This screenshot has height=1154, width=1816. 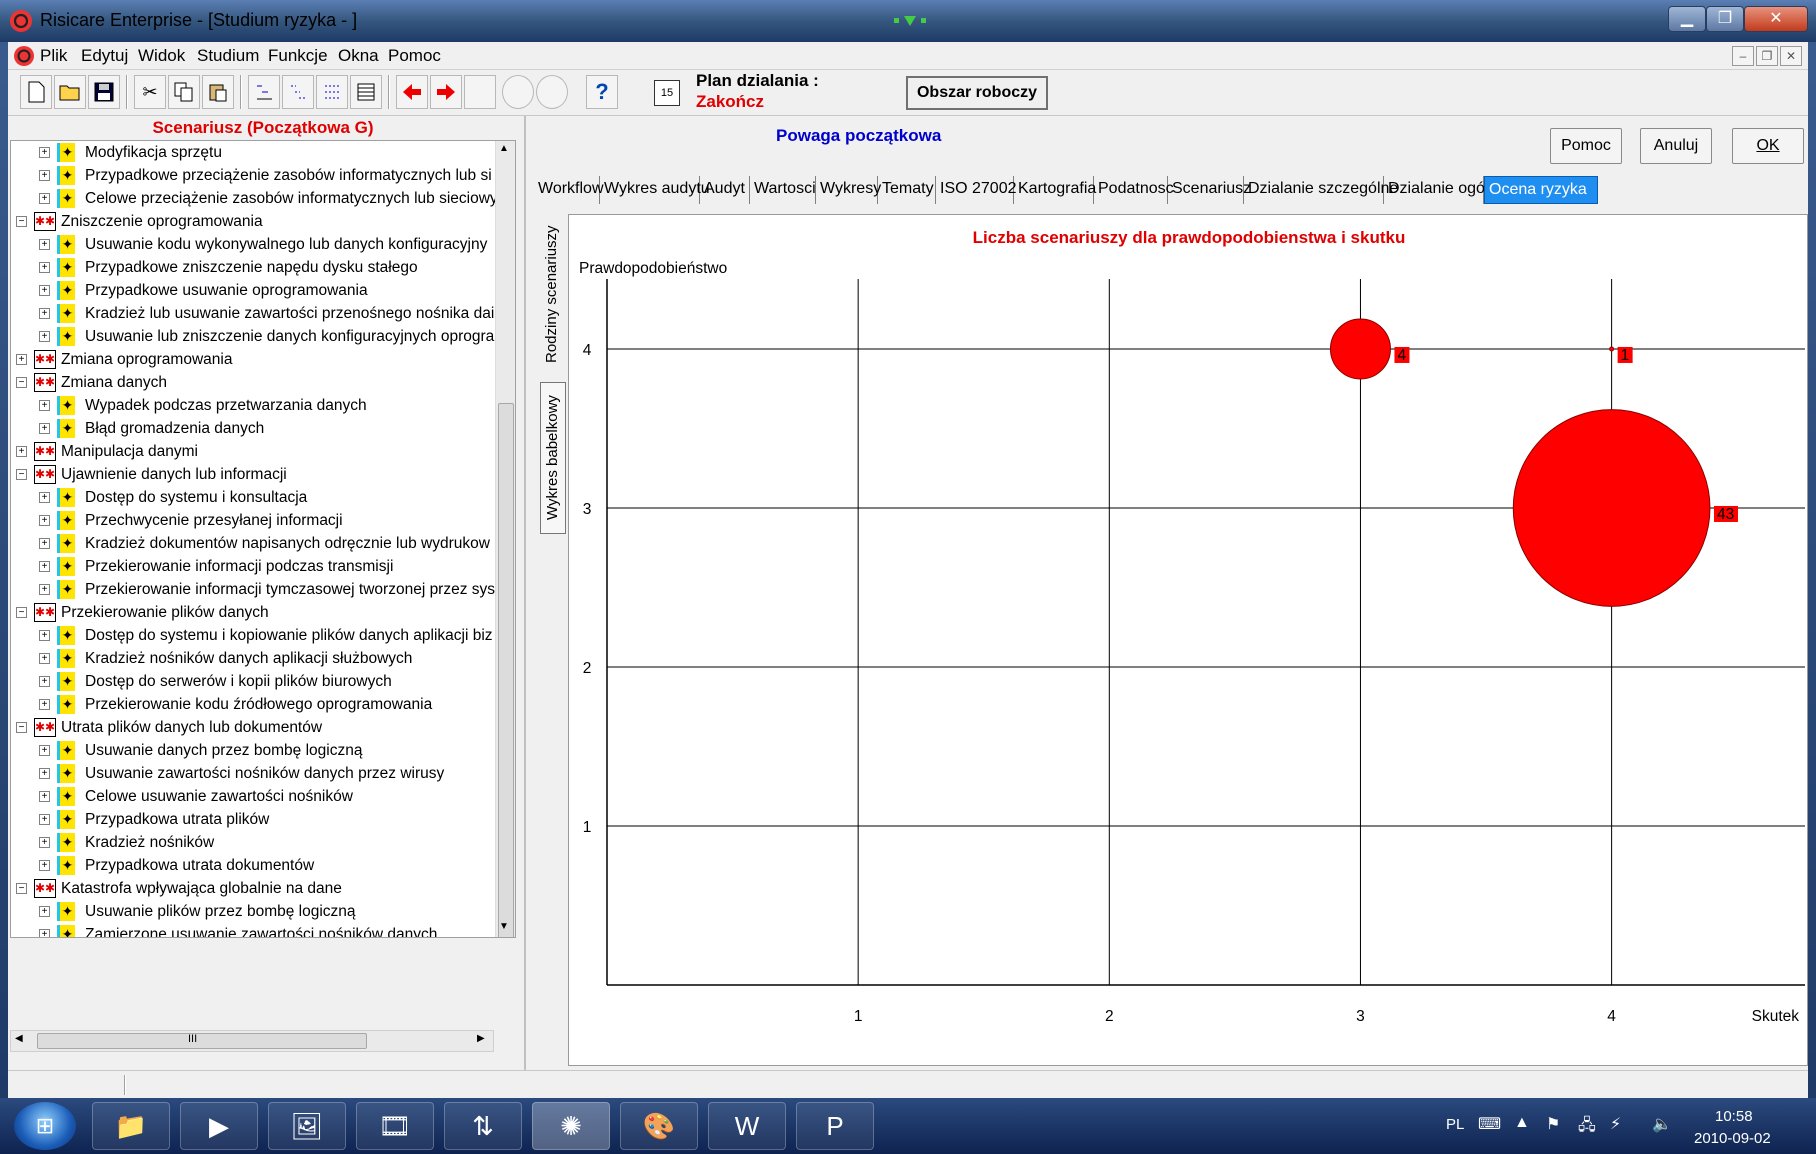 What do you see at coordinates (358, 56) in the screenshot?
I see `menu-okna: Okna` at bounding box center [358, 56].